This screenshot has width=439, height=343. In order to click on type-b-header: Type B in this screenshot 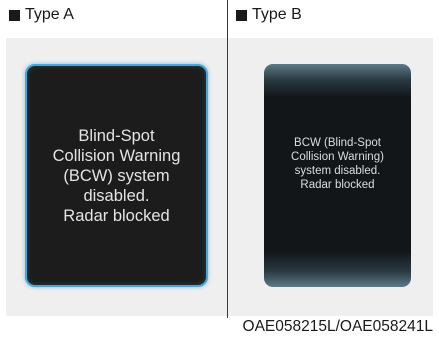, I will do `click(269, 15)`.